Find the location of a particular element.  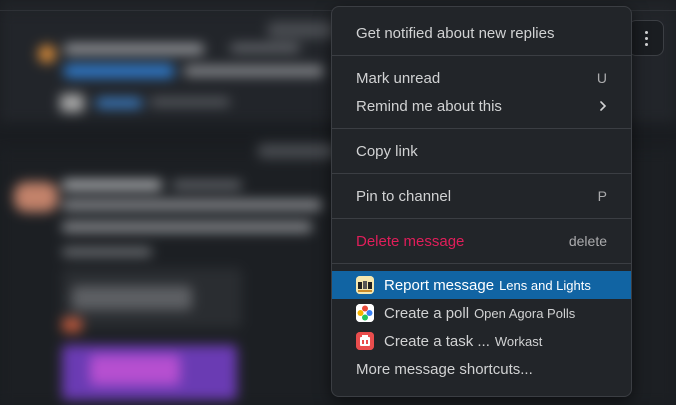

chevron-right-icon is located at coordinates (603, 106).